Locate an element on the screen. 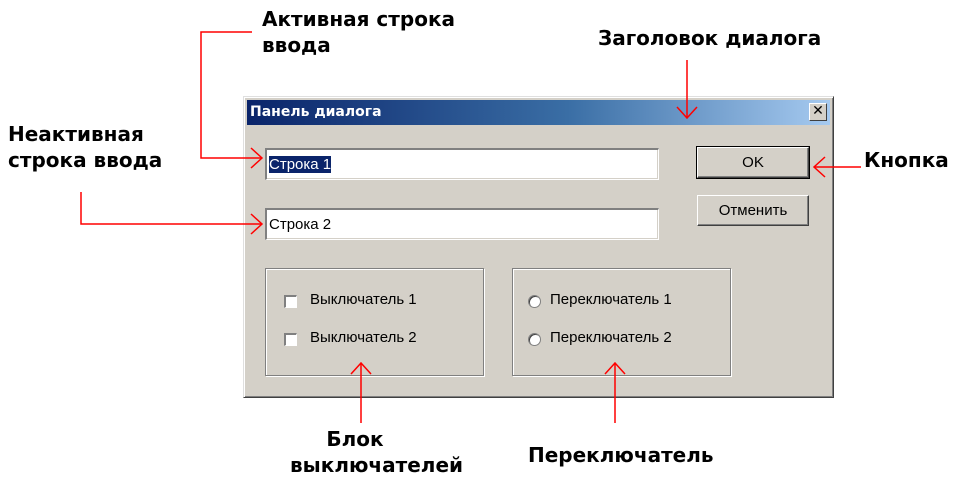 This screenshot has width=962, height=482. arrow-inactive-input is located at coordinates (171, 208).